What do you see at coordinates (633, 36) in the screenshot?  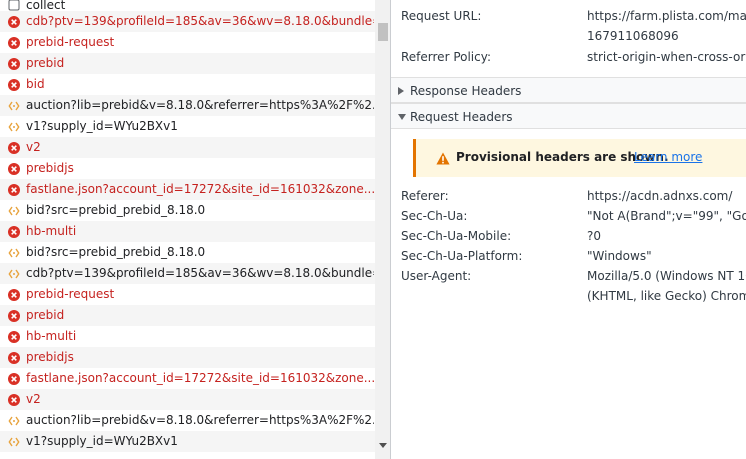 I see `request-url-value-continued: 167911068096` at bounding box center [633, 36].